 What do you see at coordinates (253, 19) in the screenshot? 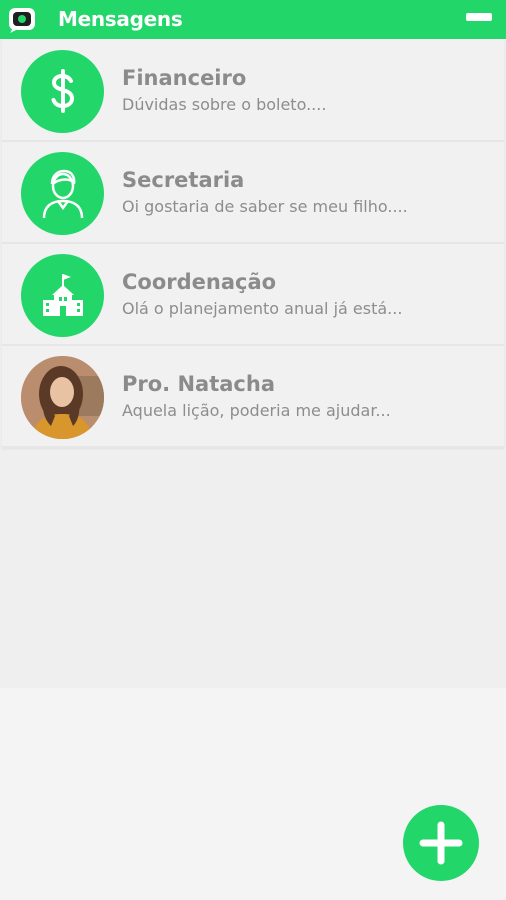
I see `top-bar: Mensagens` at bounding box center [253, 19].